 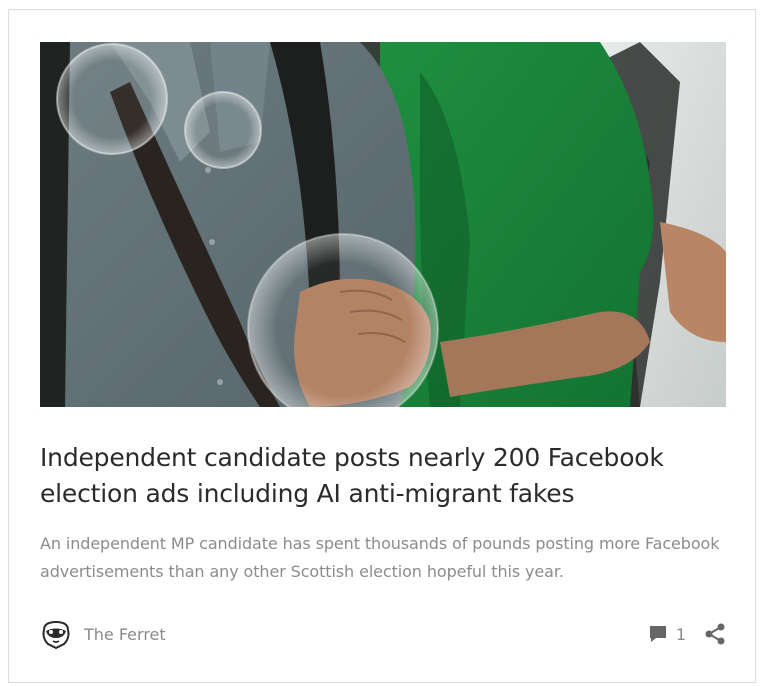 What do you see at coordinates (658, 634) in the screenshot?
I see `comment-bubble-icon` at bounding box center [658, 634].